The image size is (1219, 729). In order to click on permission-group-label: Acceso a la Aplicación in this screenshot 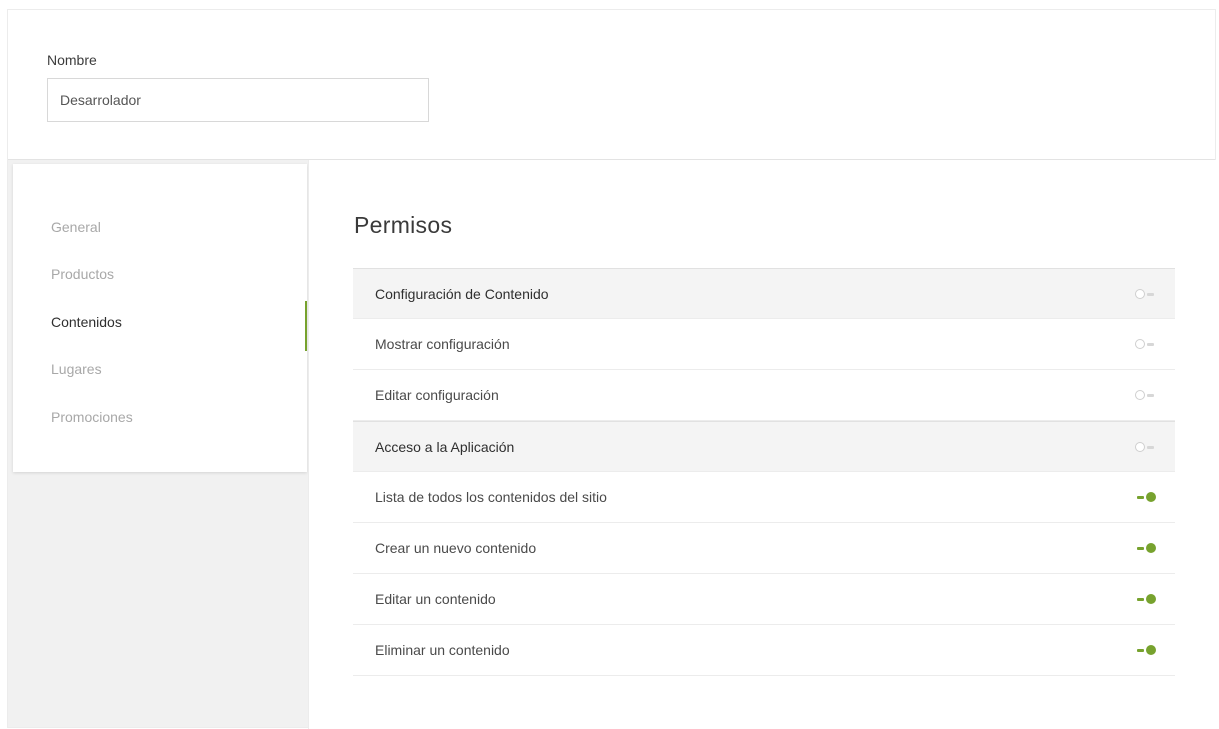, I will do `click(445, 447)`.